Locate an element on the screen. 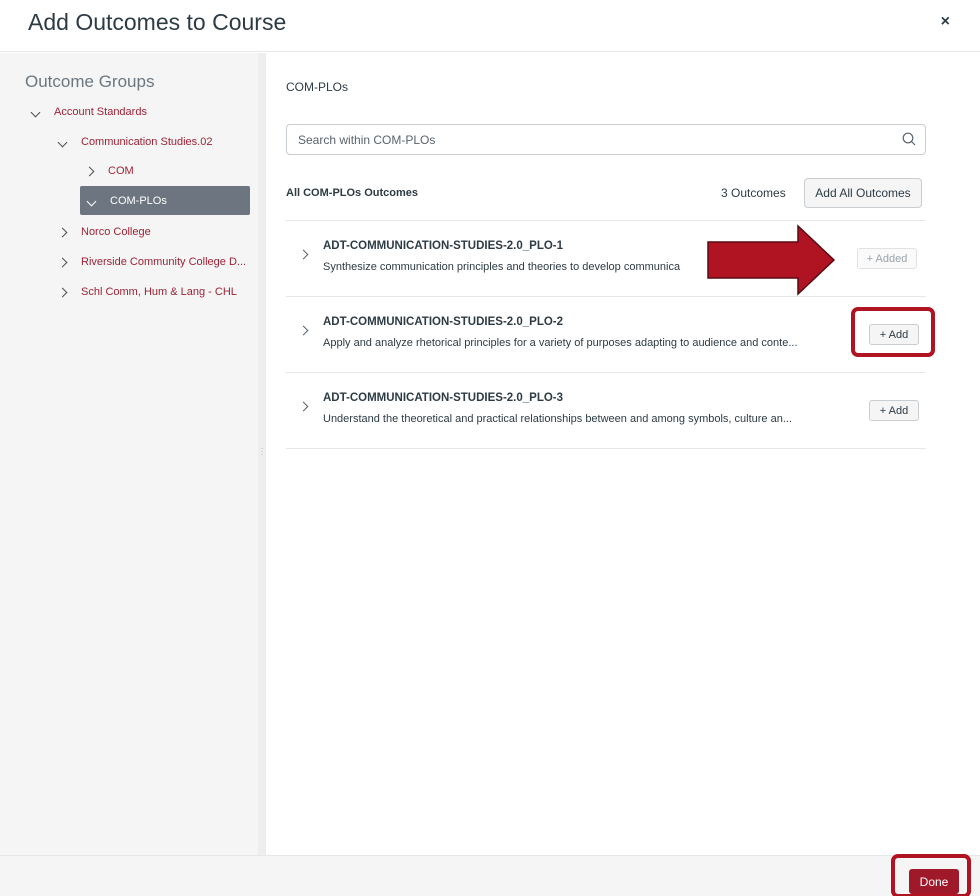 The image size is (980, 896). search-box is located at coordinates (606, 139).